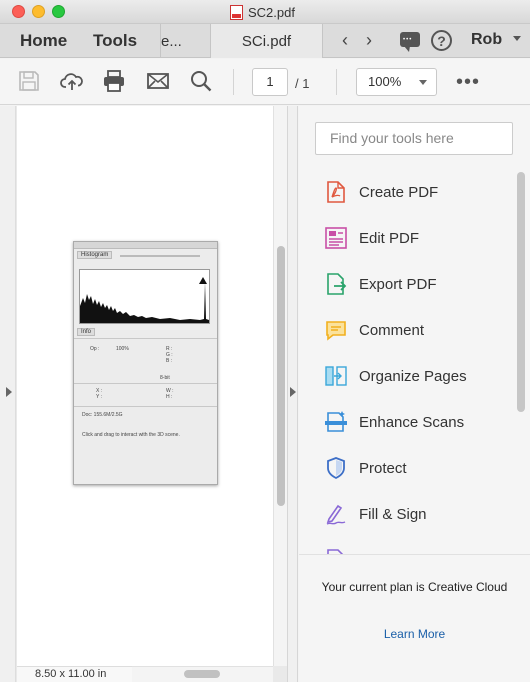 The image size is (530, 682). I want to click on fill-sign-icon, so click(336, 514).